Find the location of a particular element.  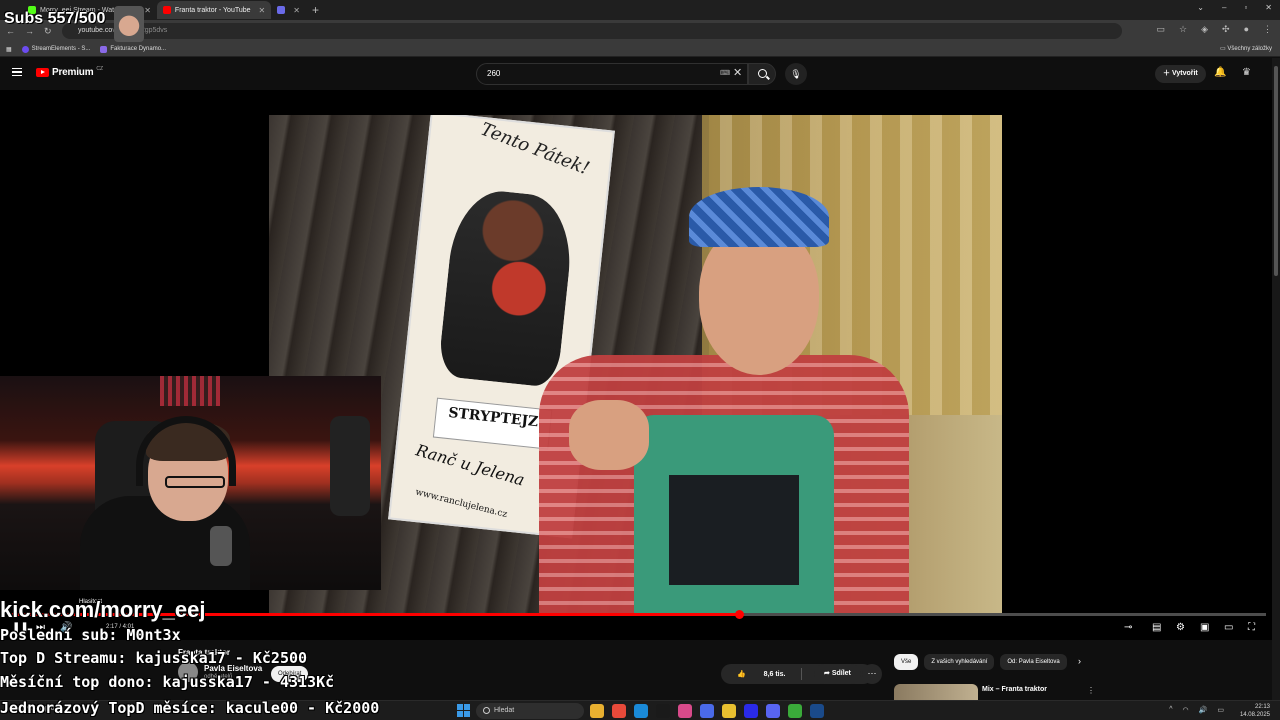

taskbar-search: Hledat is located at coordinates (530, 711).